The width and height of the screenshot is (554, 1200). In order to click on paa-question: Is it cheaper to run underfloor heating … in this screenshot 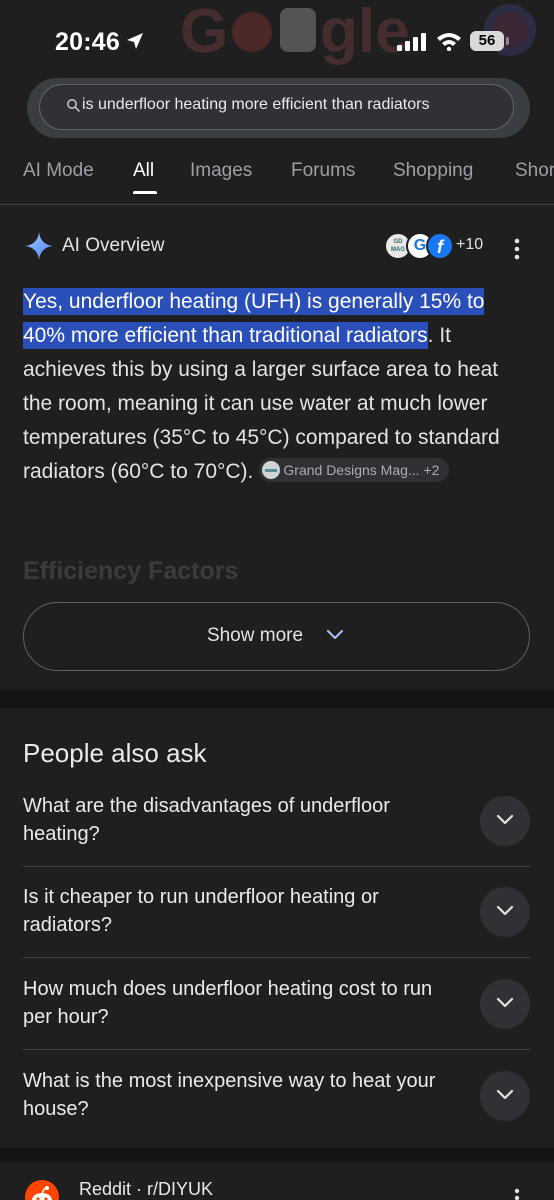, I will do `click(277, 928)`.